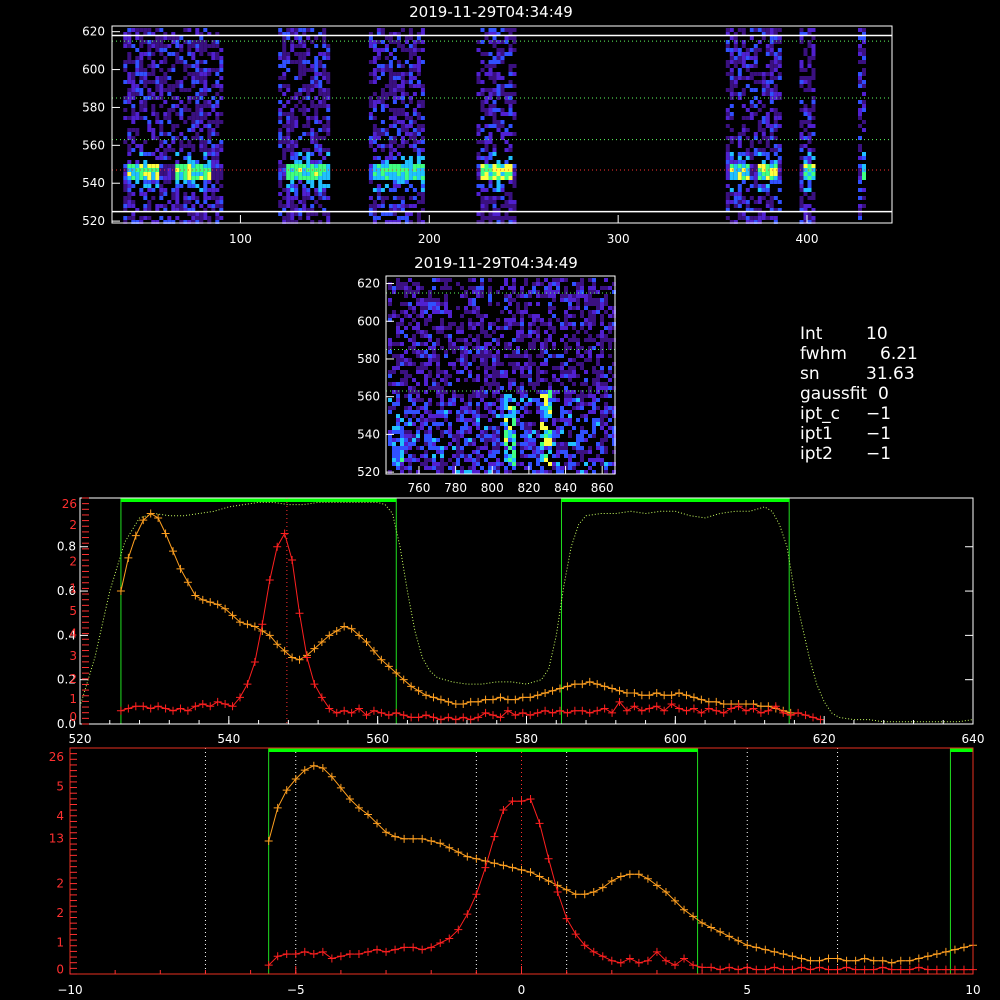  What do you see at coordinates (618, 239) in the screenshot?
I see `x-tick-label: 300` at bounding box center [618, 239].